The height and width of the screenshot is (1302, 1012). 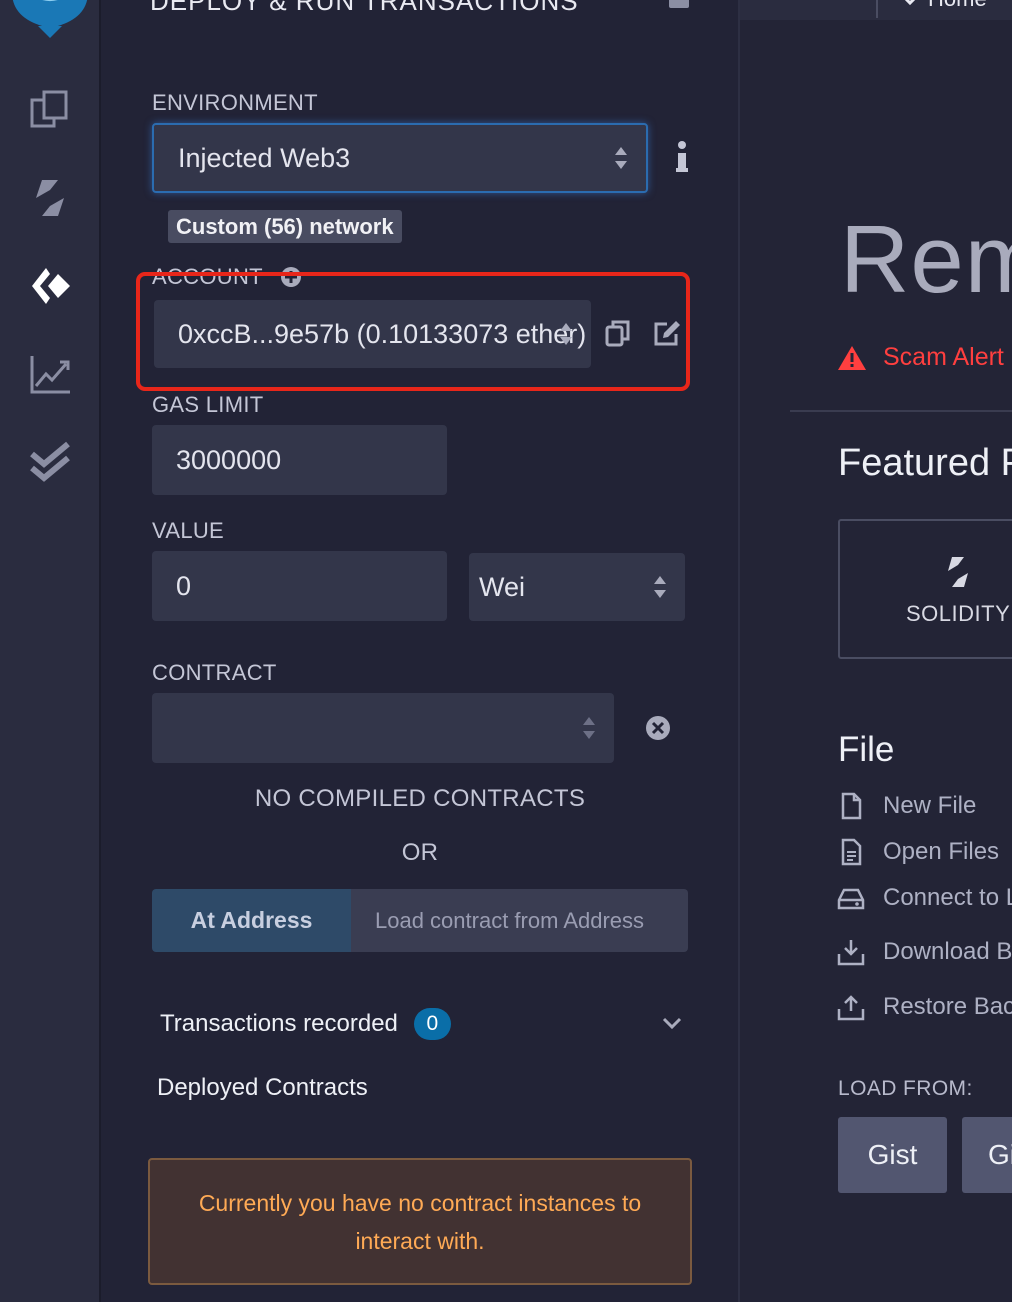 What do you see at coordinates (420, 798) in the screenshot?
I see `no-compiled-contracts-text: NO COMPILED CONTRACTS` at bounding box center [420, 798].